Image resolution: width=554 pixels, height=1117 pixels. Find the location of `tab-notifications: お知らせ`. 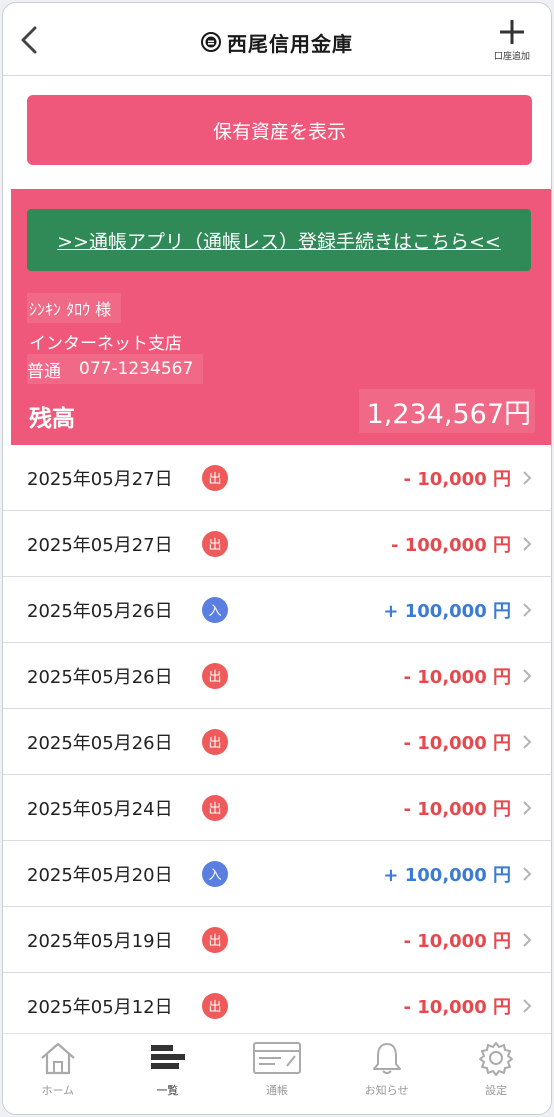

tab-notifications: お知らせ is located at coordinates (387, 1074).